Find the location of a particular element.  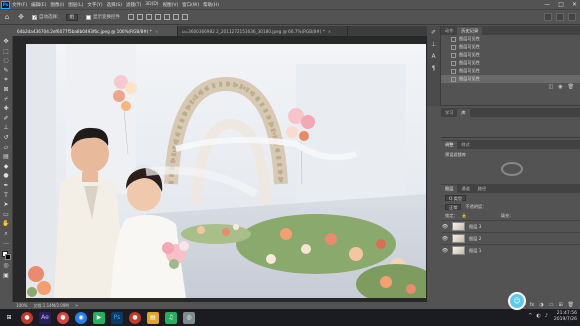

rectangle-tool-icon: ▭ is located at coordinates (6, 215).